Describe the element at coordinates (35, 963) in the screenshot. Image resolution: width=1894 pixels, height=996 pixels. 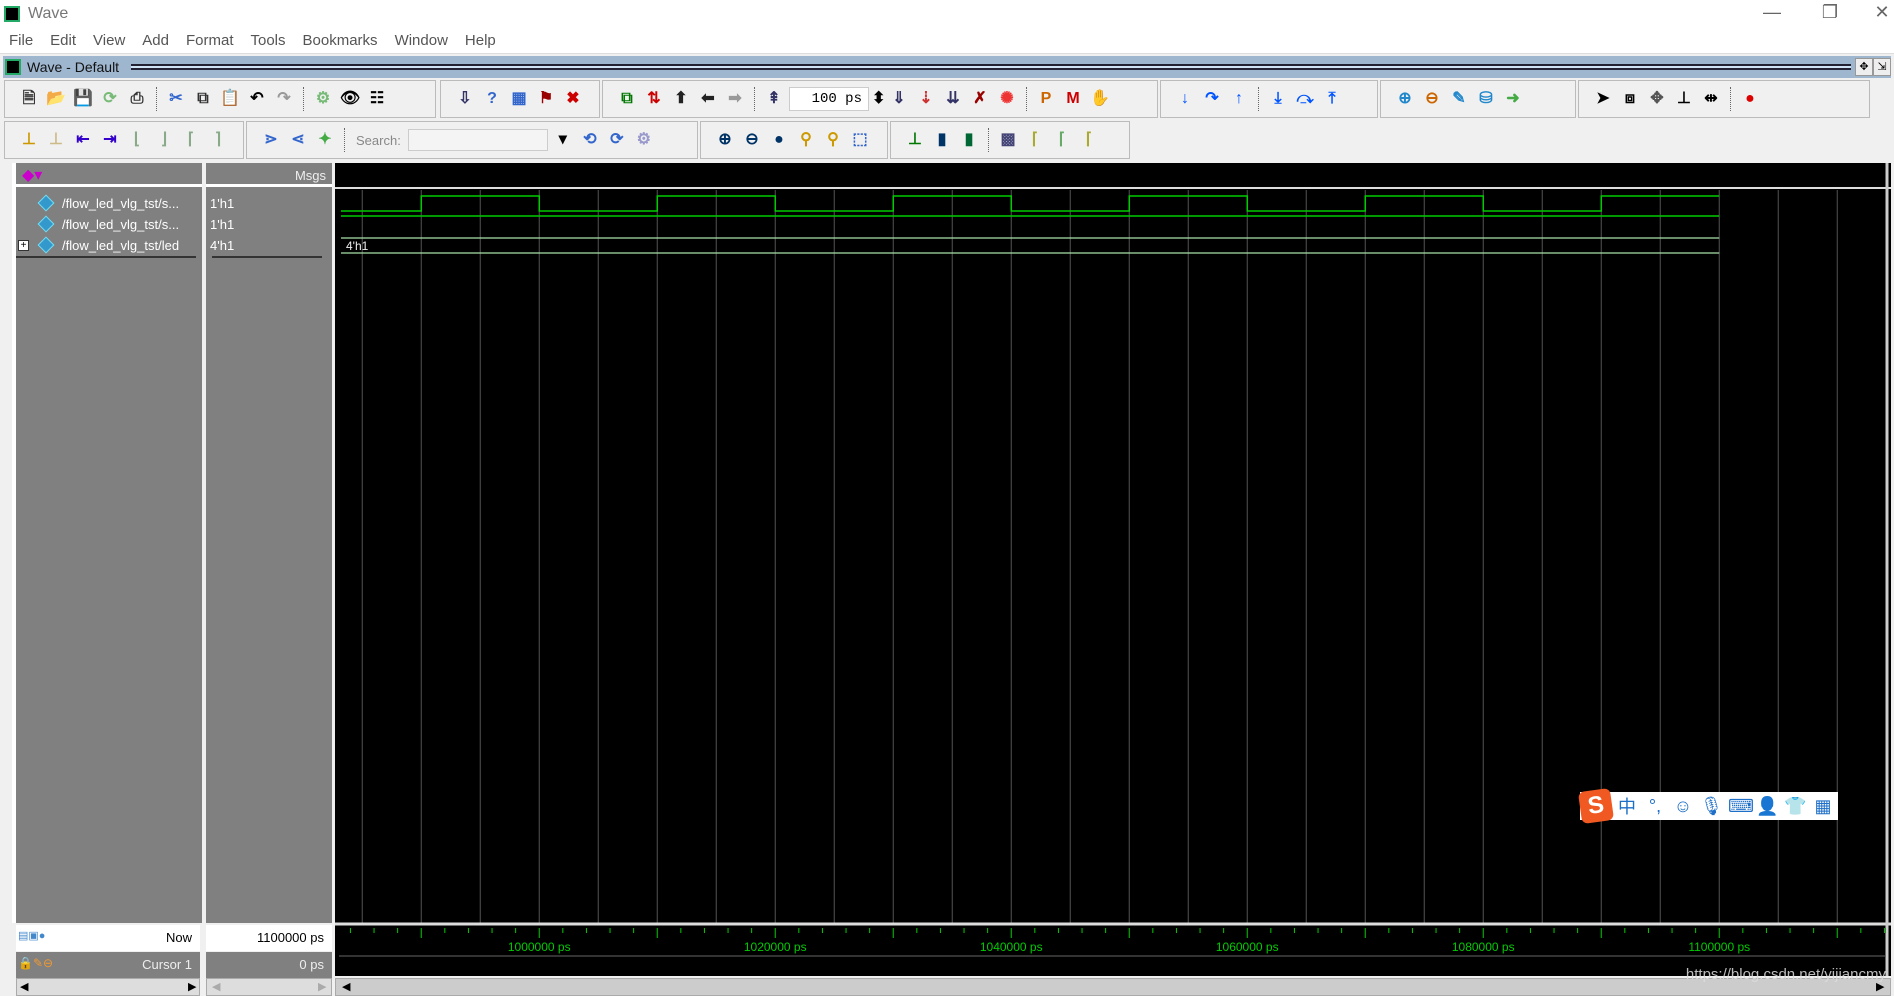
I see `cursor-lock-icon: 🔒✎⊖` at that location.